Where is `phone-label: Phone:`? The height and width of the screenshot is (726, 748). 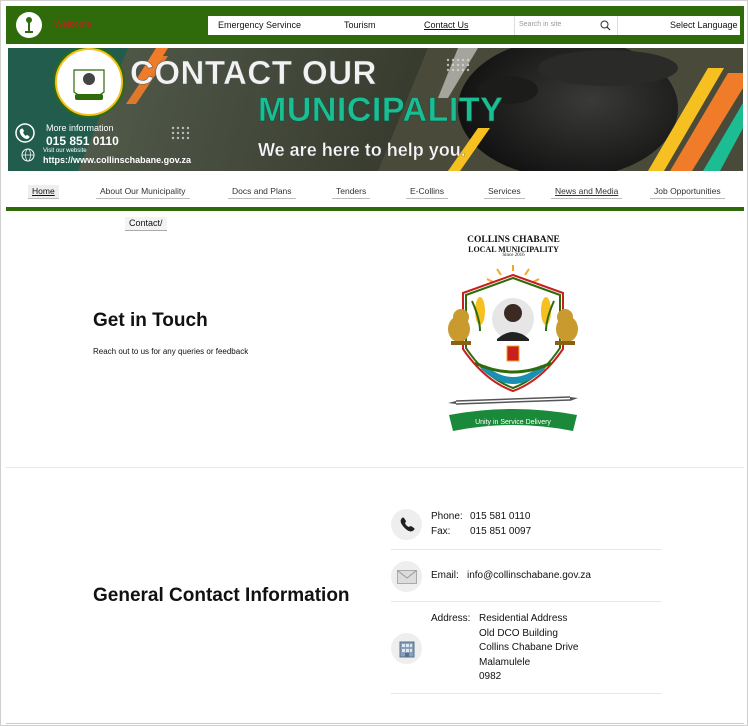
phone-label: Phone: is located at coordinates (447, 516).